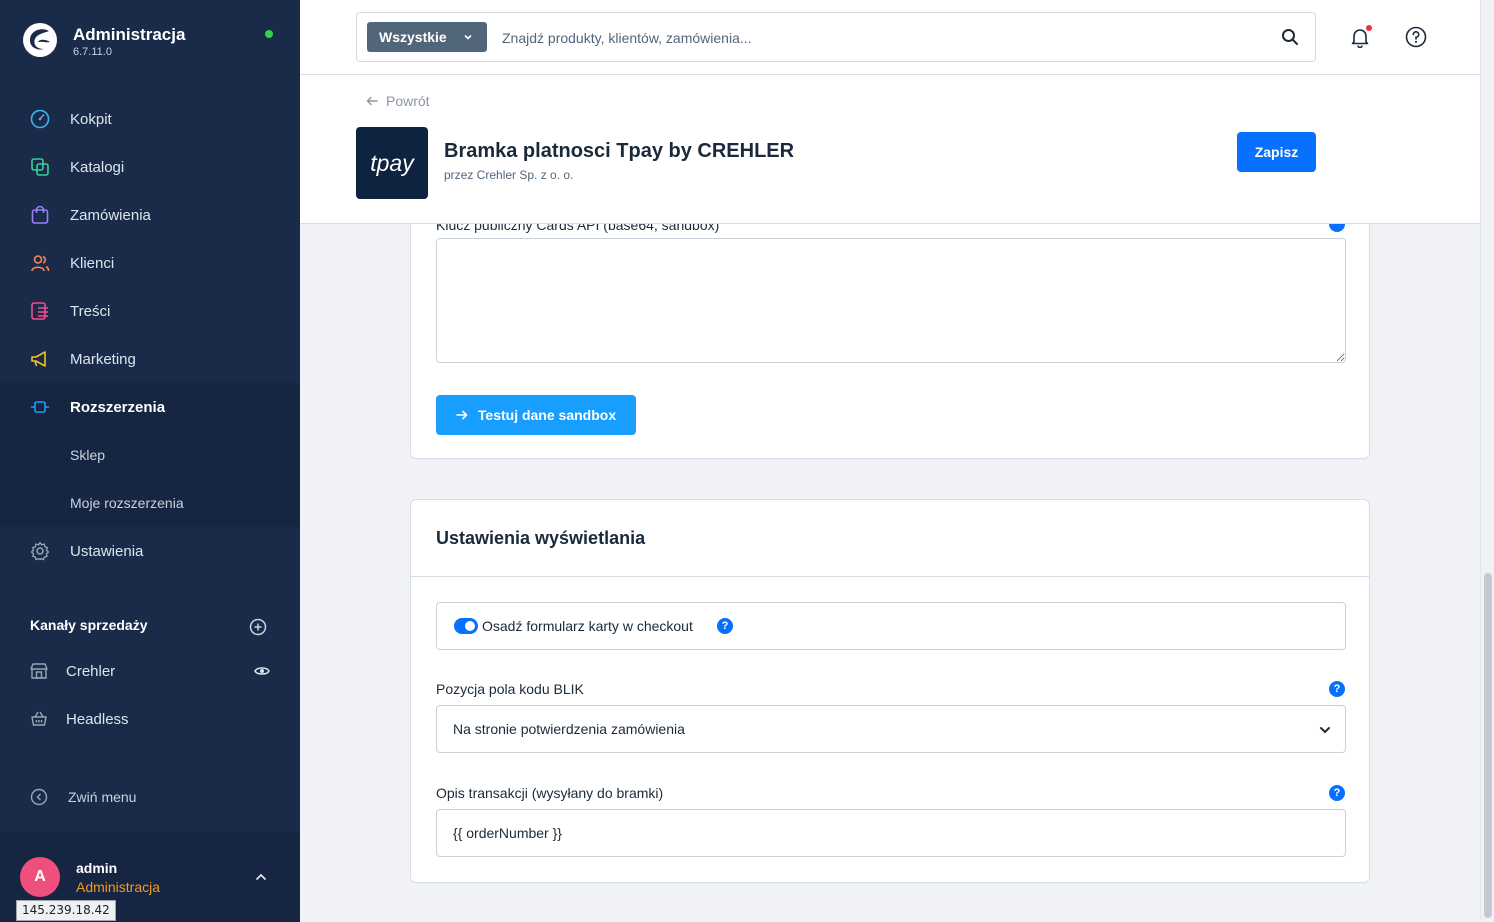 The width and height of the screenshot is (1494, 922). Describe the element at coordinates (890, 576) in the screenshot. I see `divider` at that location.